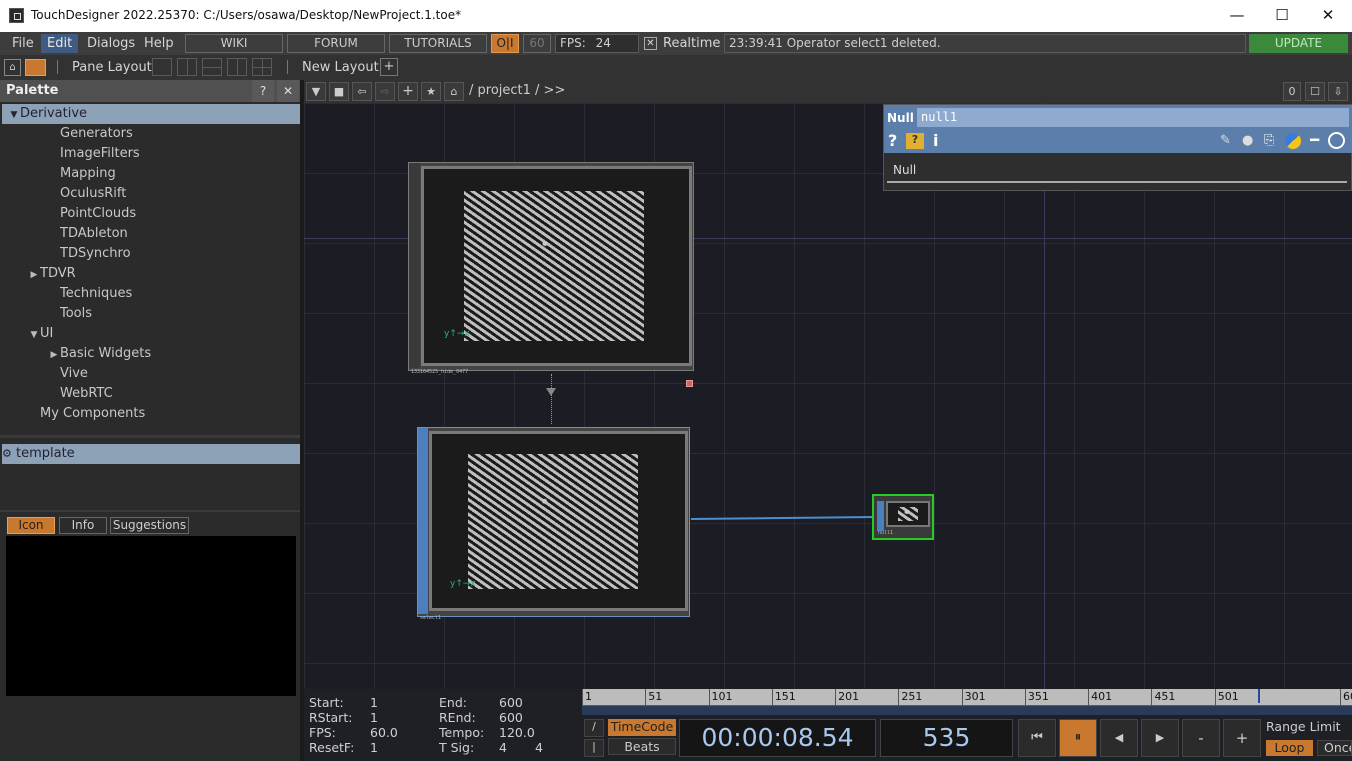 The height and width of the screenshot is (761, 1352). I want to click on select-node: y↑→x select1, so click(553, 524).